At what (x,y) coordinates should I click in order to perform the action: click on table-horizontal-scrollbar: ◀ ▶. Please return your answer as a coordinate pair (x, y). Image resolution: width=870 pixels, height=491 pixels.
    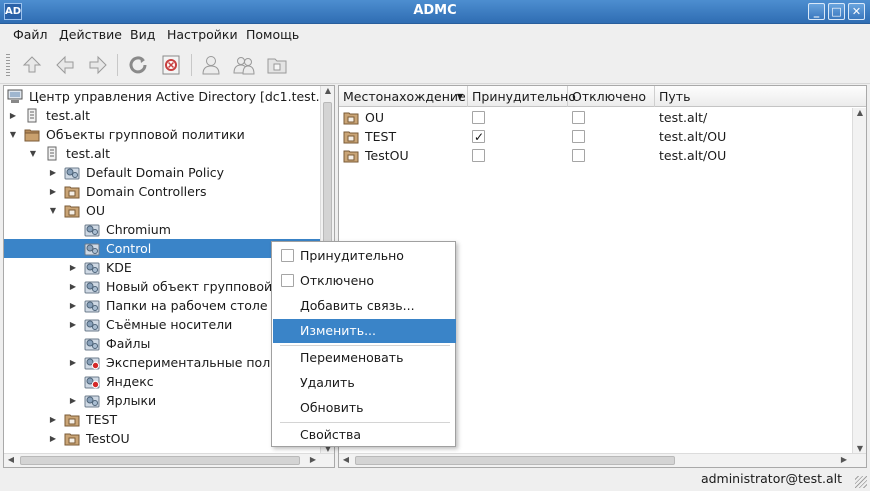
    Looking at the image, I should click on (602, 460).